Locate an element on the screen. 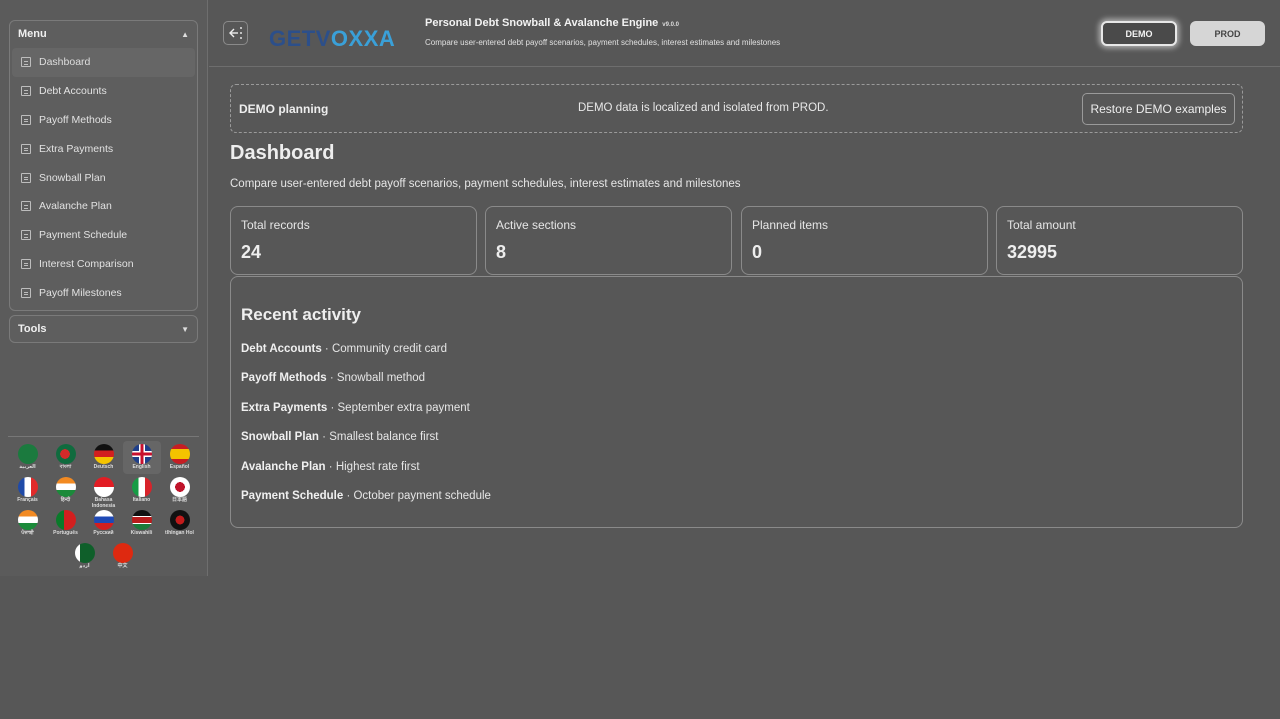 Image resolution: width=1280 pixels, height=719 pixels. language-option: Kiswahili is located at coordinates (142, 523).